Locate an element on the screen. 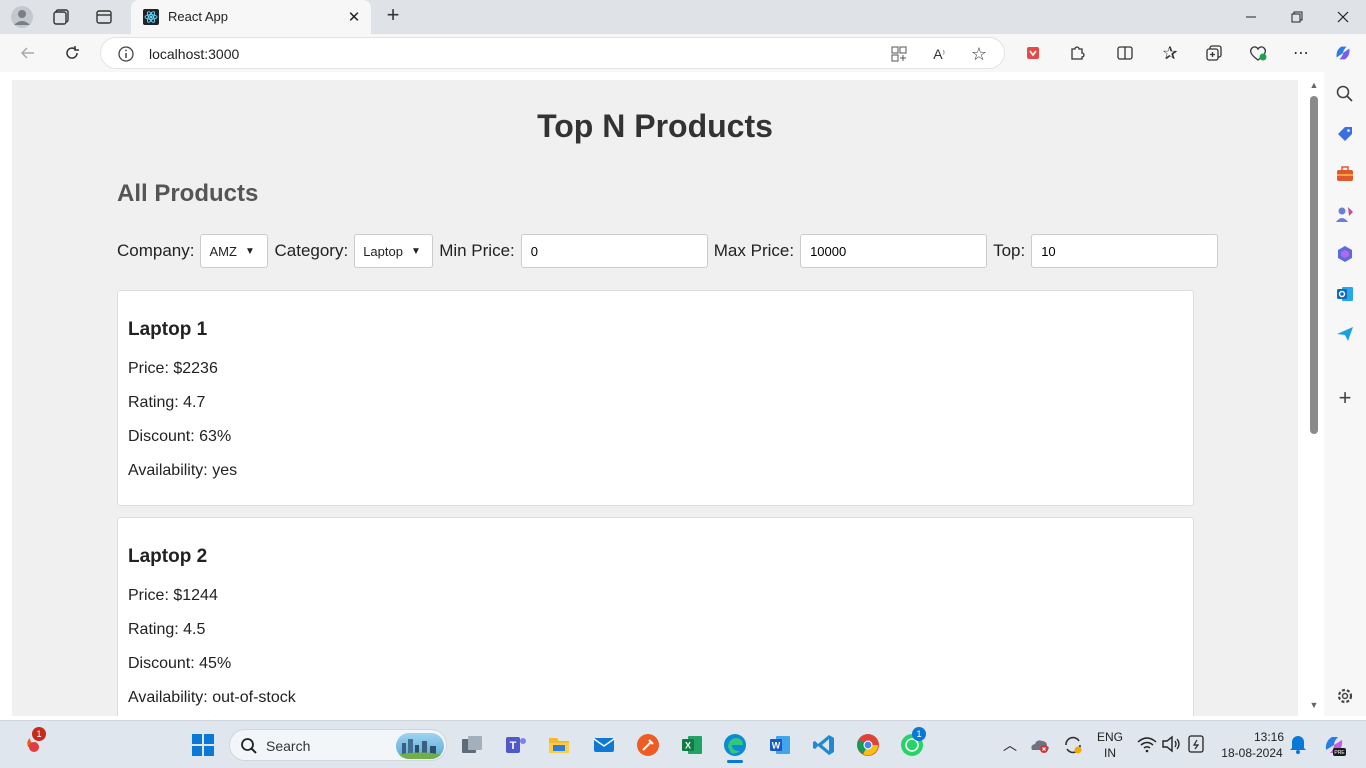 This screenshot has height=768, width=1366. react-logo-icon is located at coordinates (151, 17).